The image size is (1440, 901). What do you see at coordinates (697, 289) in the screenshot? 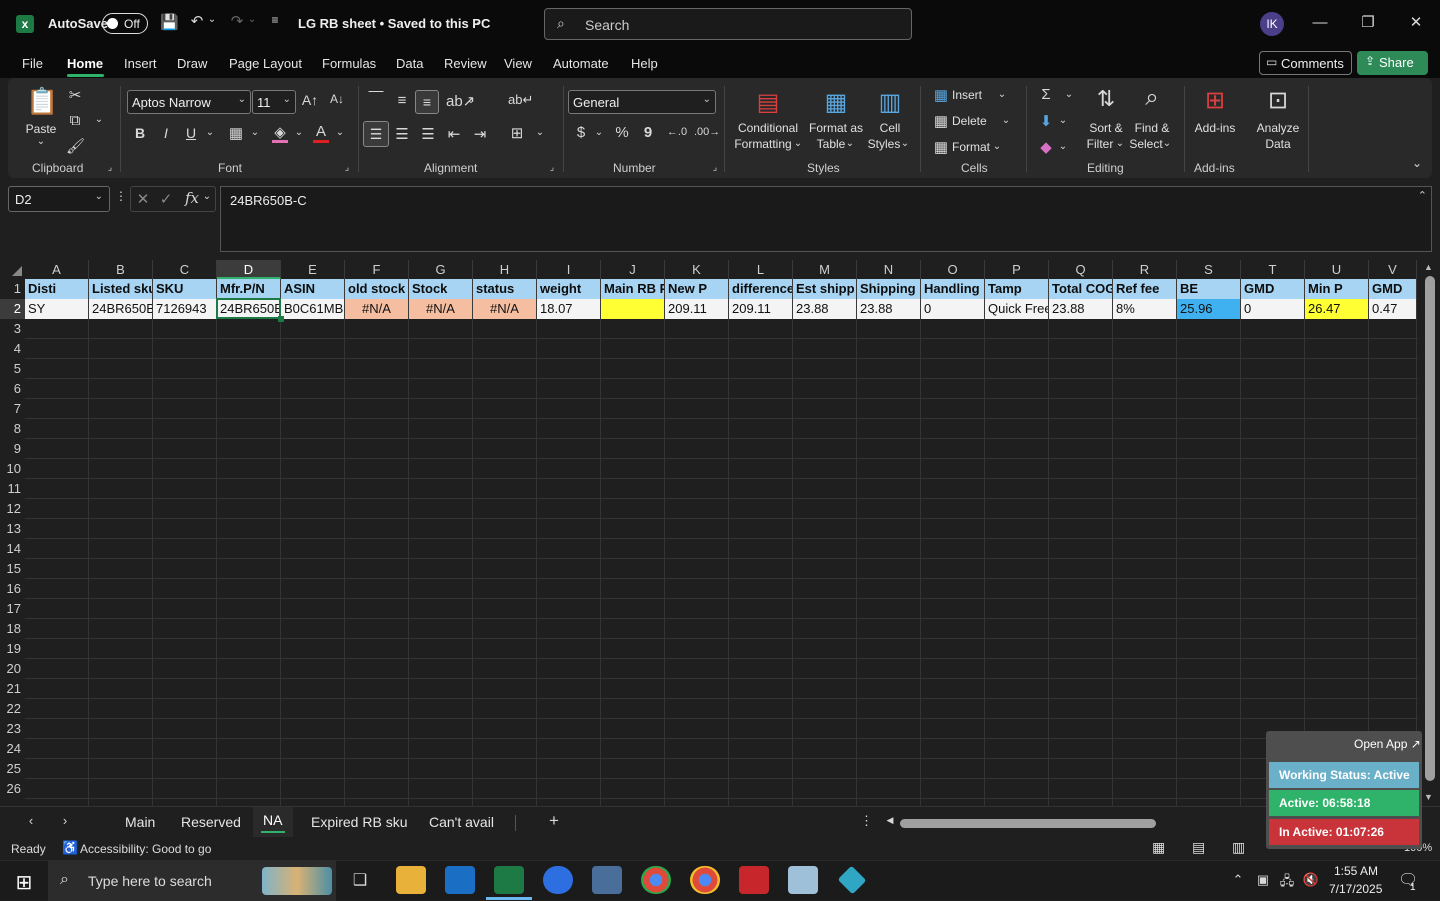
I see `header-cell-k: New P` at bounding box center [697, 289].